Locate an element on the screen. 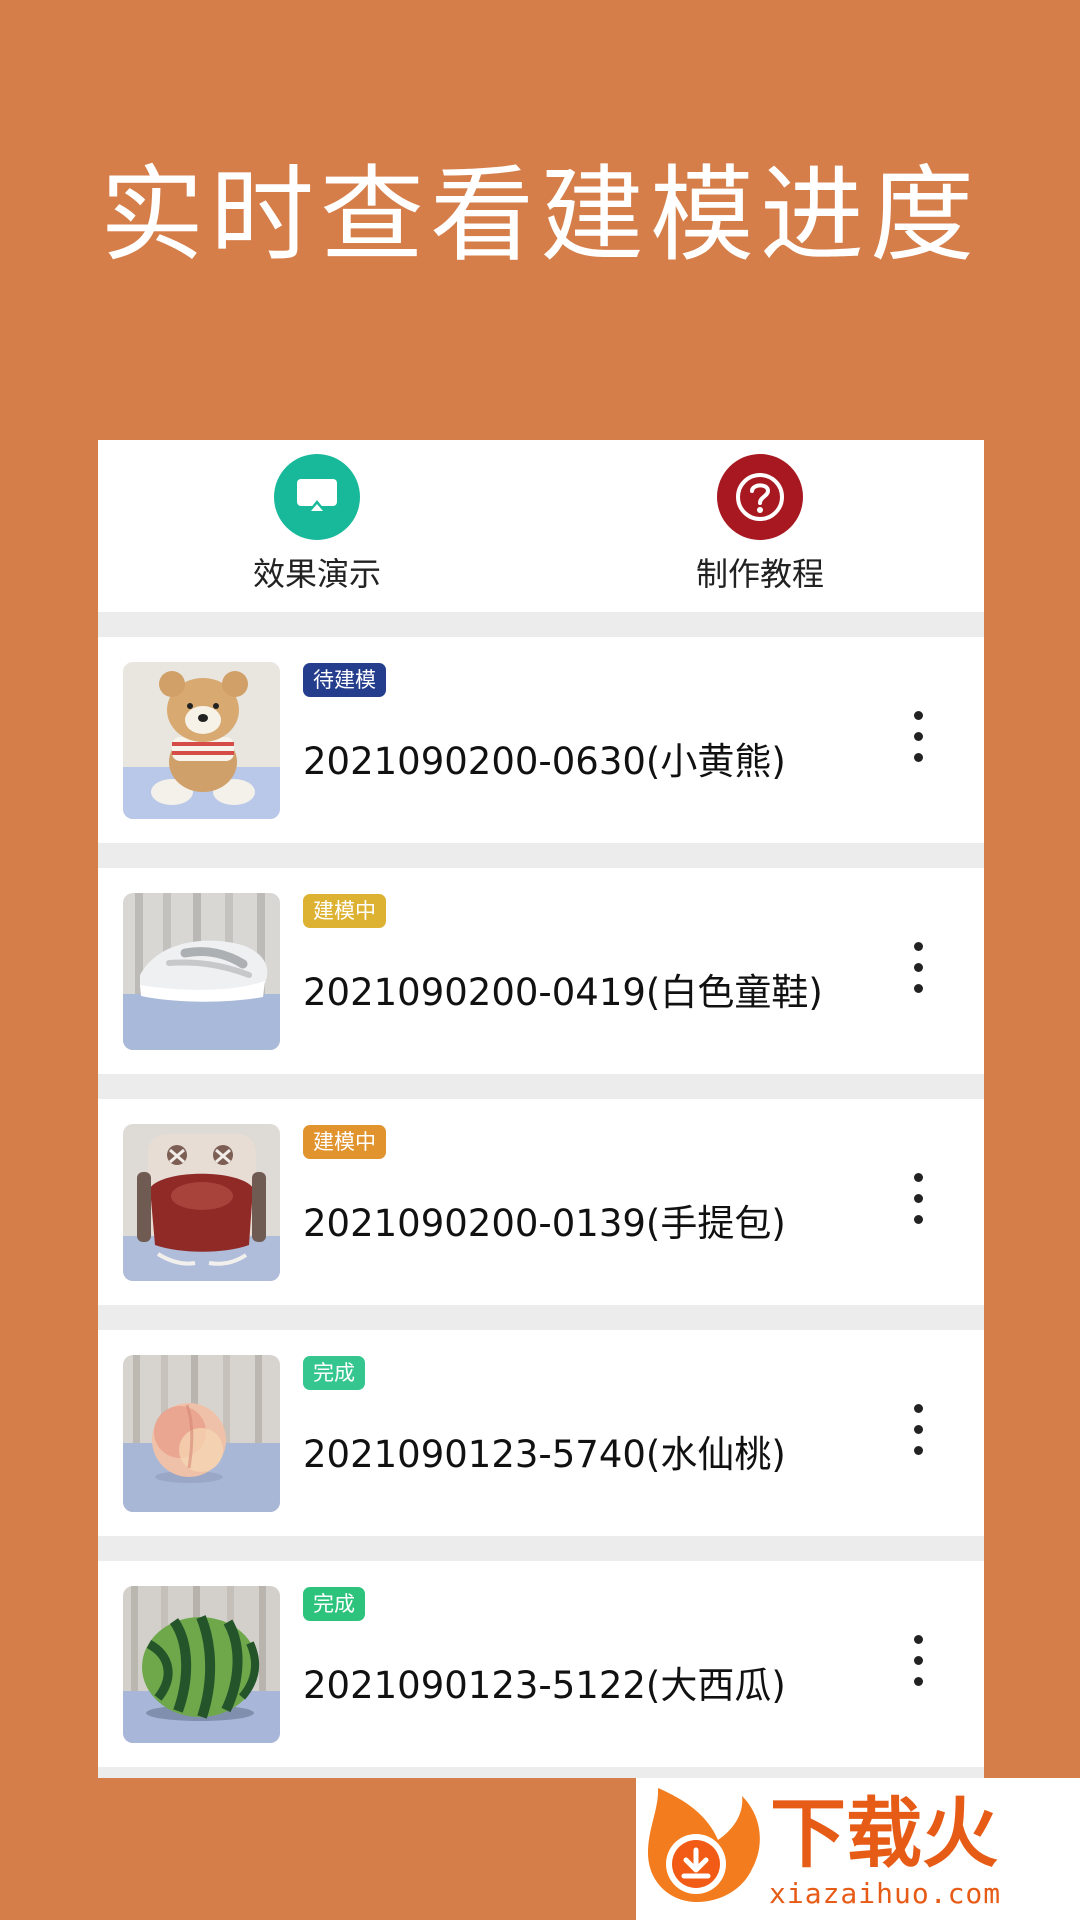 This screenshot has width=1080, height=1920. tutorial-button: 制作教程 is located at coordinates (760, 529).